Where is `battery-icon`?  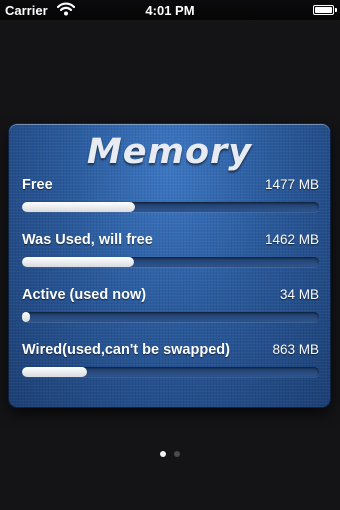 battery-icon is located at coordinates (323, 10).